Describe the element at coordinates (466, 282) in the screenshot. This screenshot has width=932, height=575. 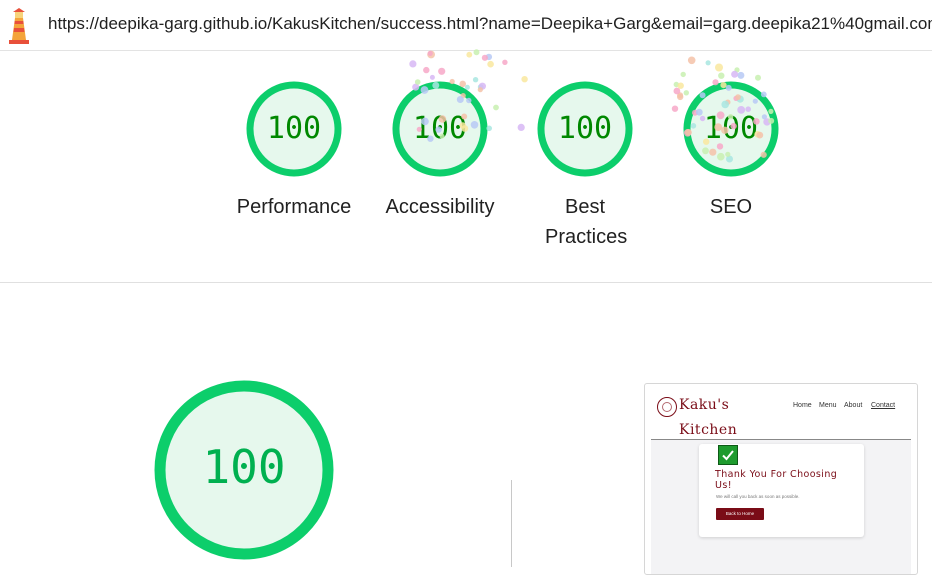
I see `section-divider` at that location.